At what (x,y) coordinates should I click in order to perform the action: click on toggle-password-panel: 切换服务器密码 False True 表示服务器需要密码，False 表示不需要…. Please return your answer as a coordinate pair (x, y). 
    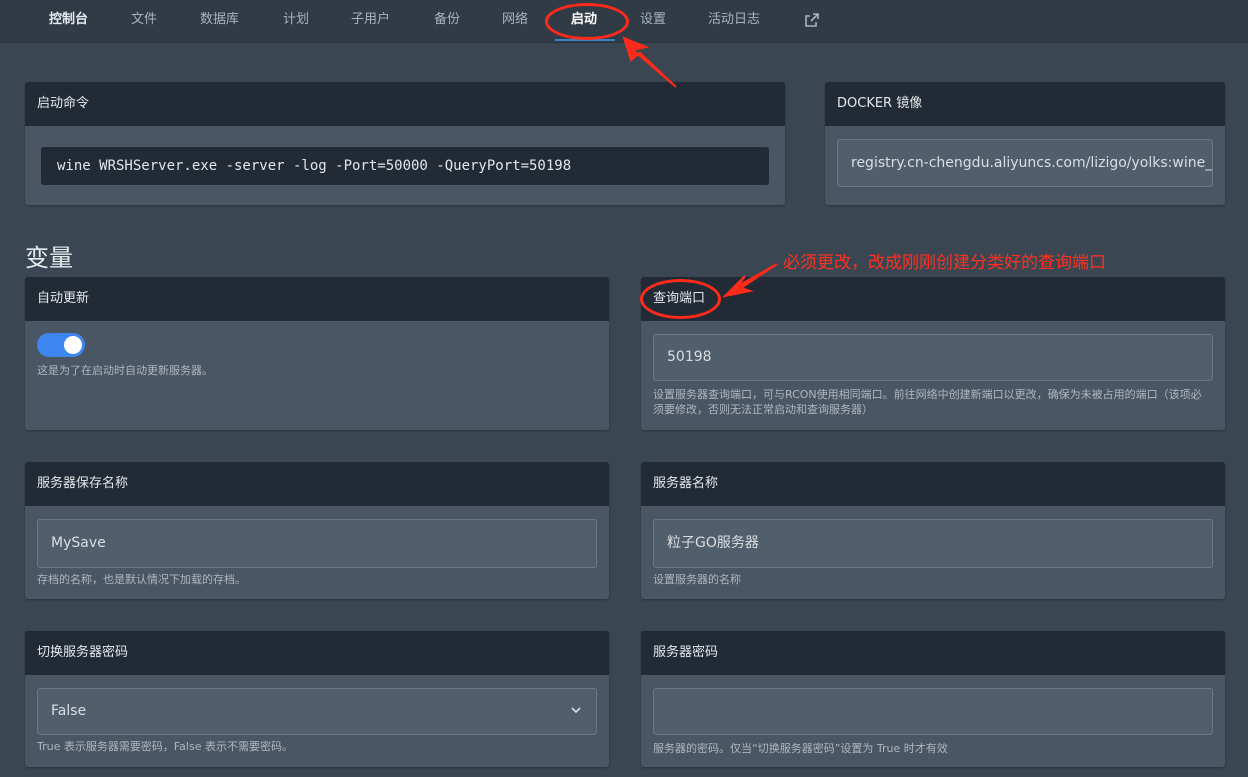
    Looking at the image, I should click on (317, 699).